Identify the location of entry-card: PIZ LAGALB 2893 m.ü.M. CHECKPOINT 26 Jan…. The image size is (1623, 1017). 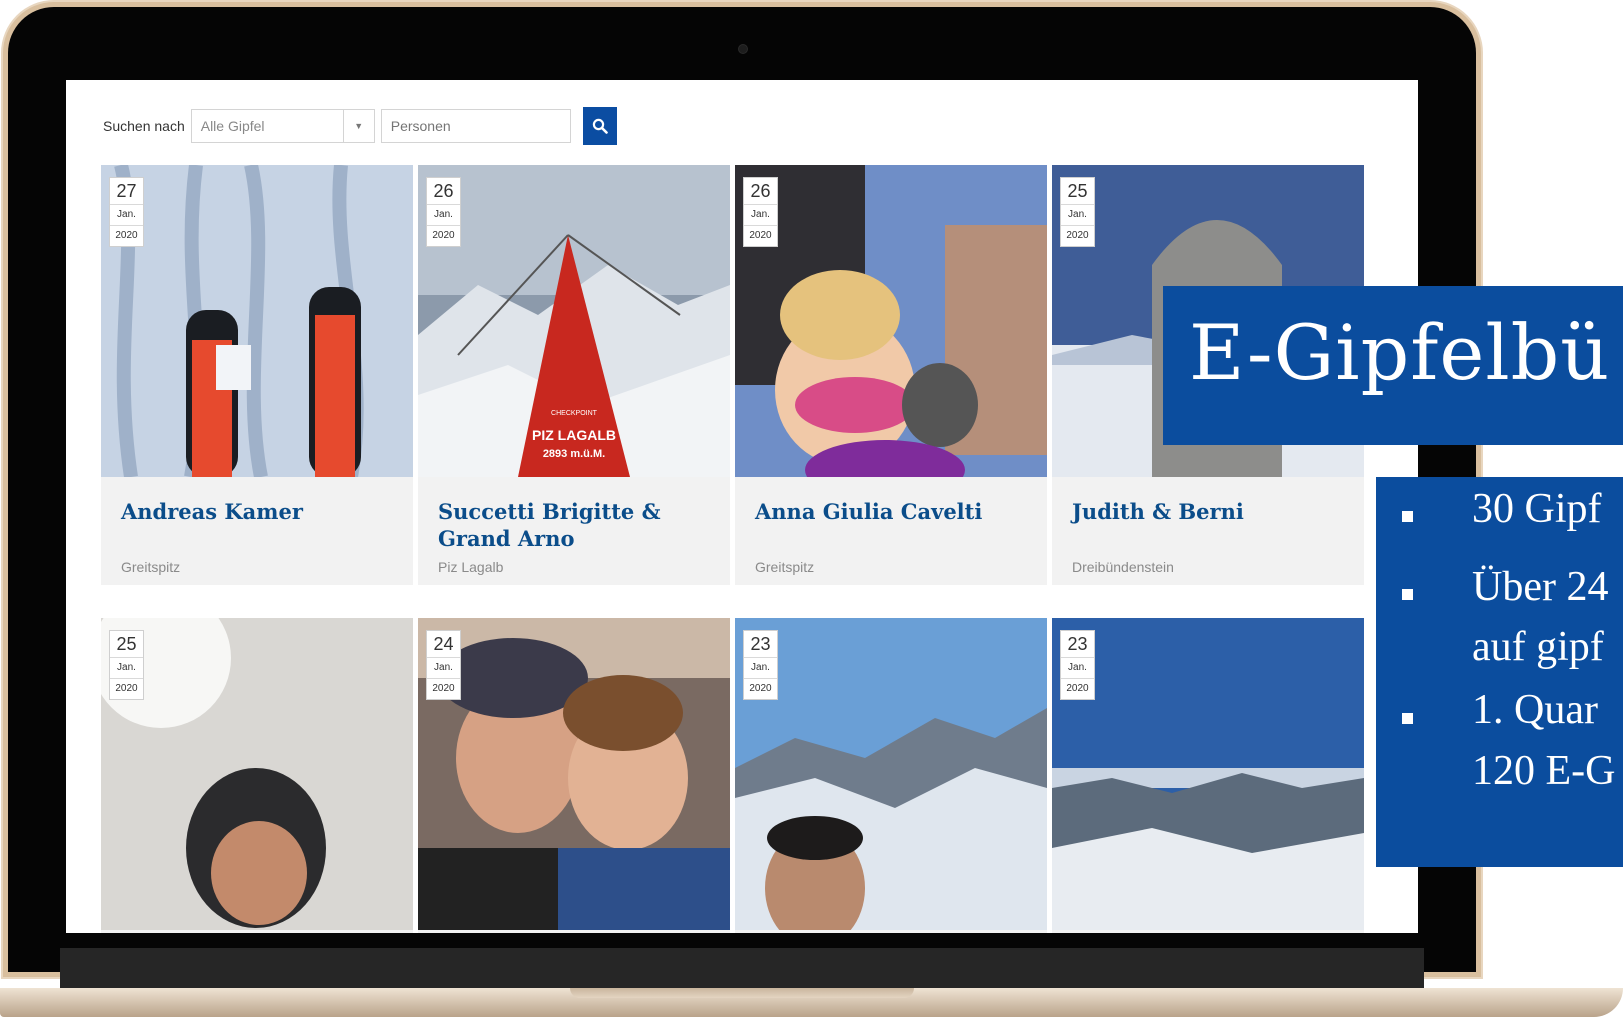
(574, 375).